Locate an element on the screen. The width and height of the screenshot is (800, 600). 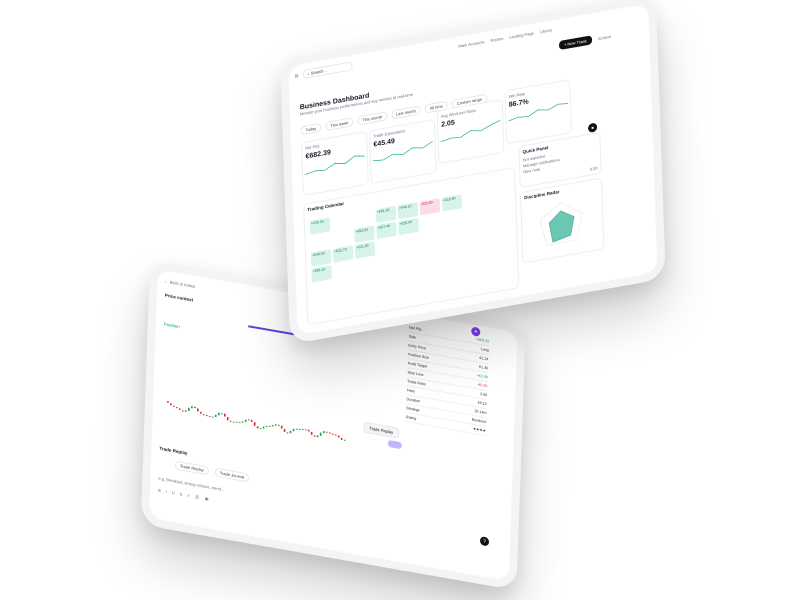
calendar-day: +€22.70 is located at coordinates (343, 254).